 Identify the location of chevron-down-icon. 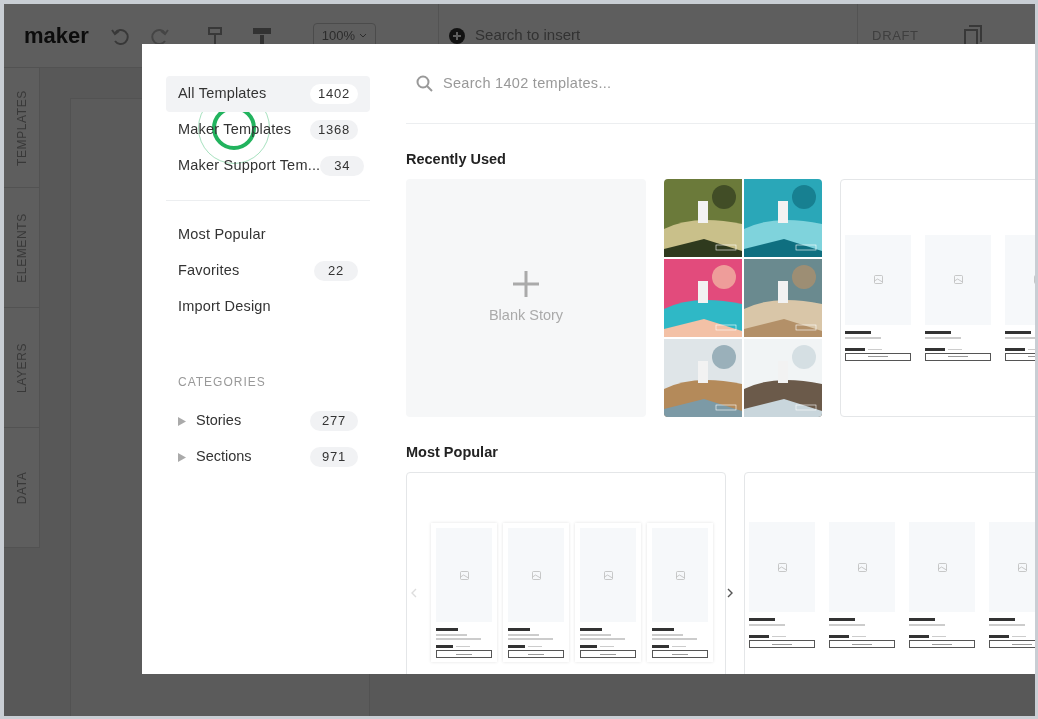
(363, 35).